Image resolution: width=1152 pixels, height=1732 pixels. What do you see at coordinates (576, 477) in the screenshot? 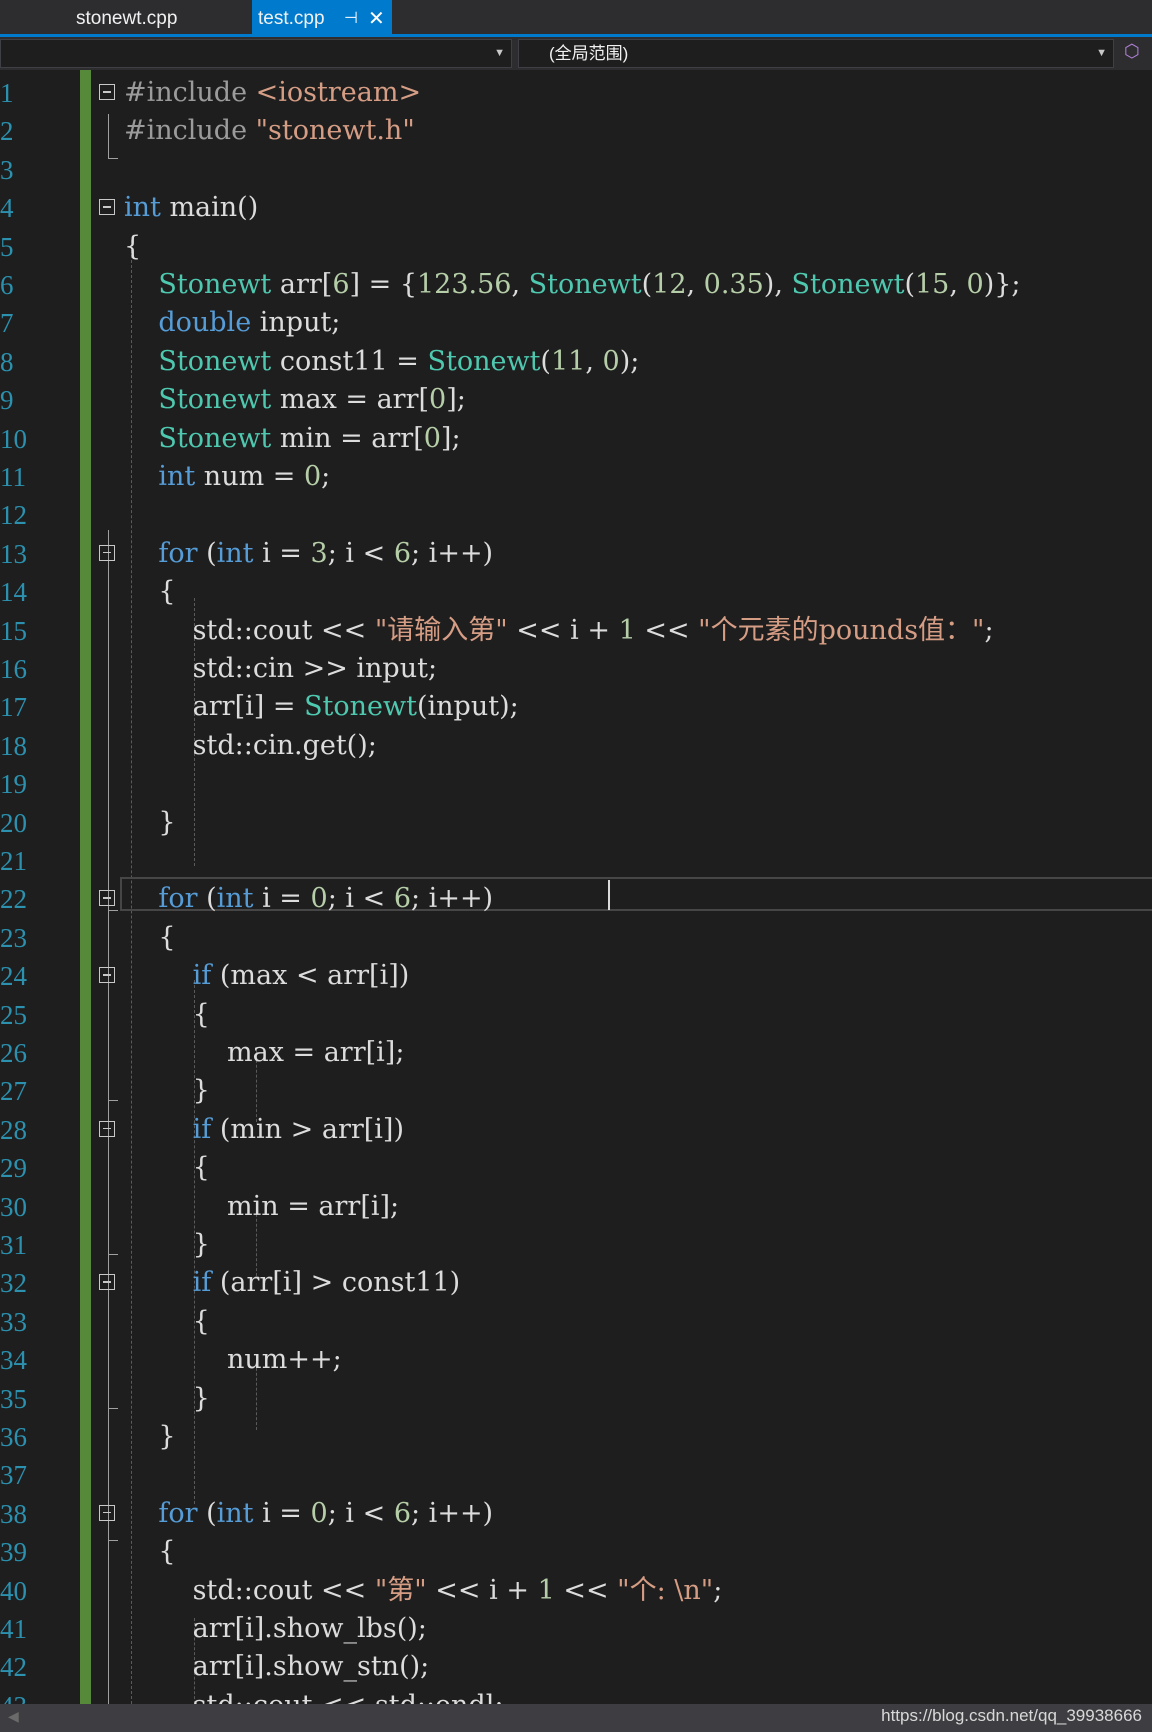
I see `code-line: 11 int num = 0;` at bounding box center [576, 477].